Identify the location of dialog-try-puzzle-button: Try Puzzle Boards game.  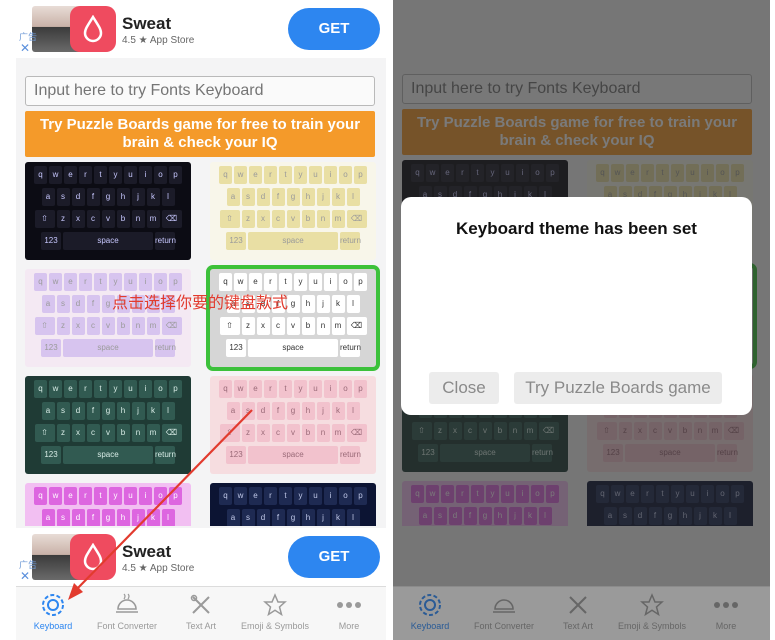
(618, 388).